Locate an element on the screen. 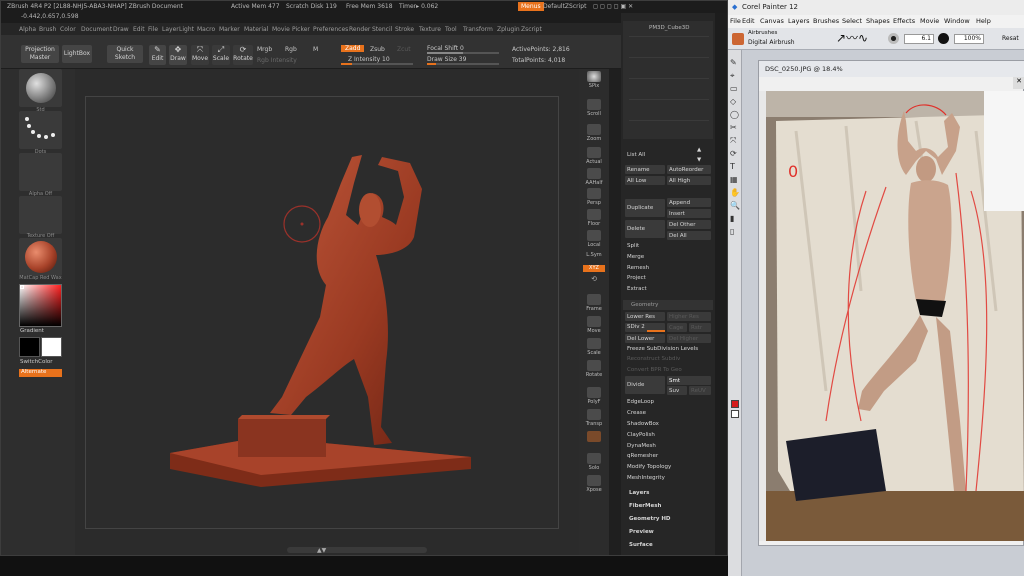 This screenshot has width=1024, height=576. menu-texture: Texture is located at coordinates (430, 29).